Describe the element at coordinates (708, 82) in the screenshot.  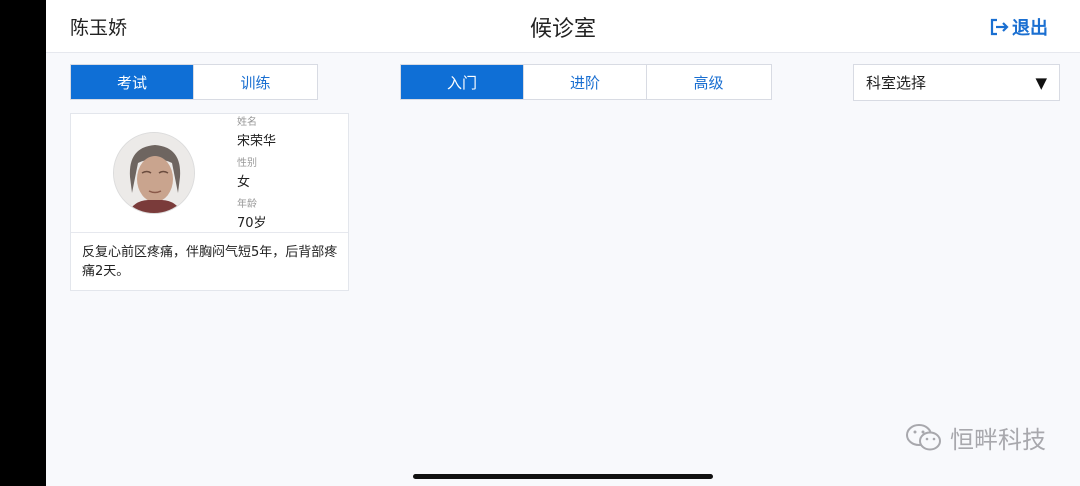
I see `tab-advanced: 高级` at that location.